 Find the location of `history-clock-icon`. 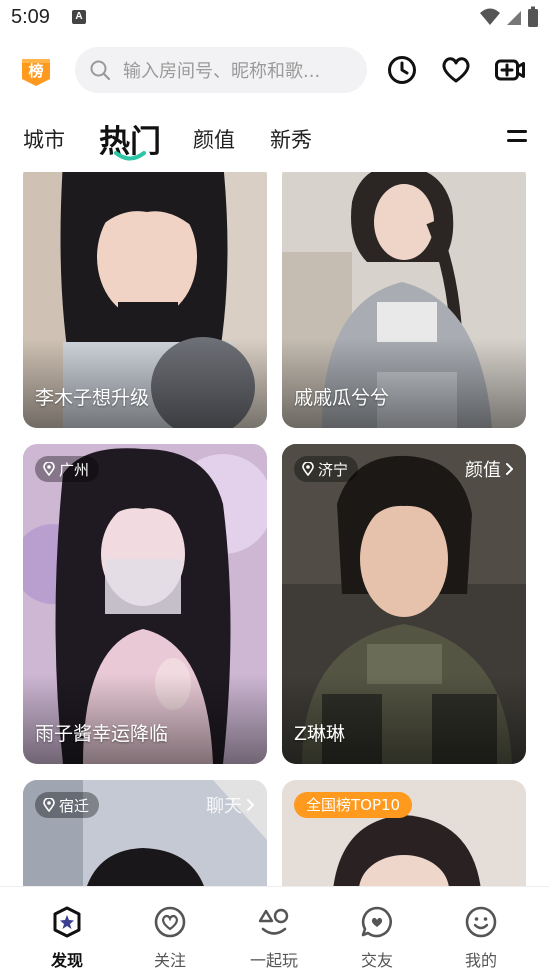

history-clock-icon is located at coordinates (402, 70).